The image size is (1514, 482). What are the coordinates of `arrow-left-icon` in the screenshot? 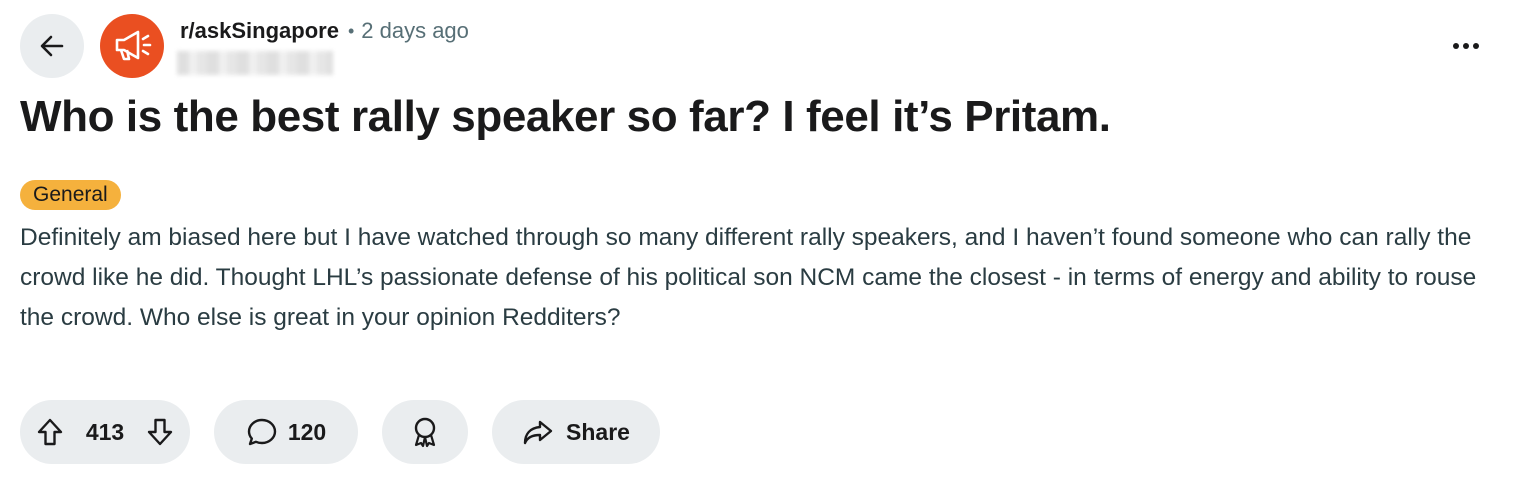 It's located at (52, 46).